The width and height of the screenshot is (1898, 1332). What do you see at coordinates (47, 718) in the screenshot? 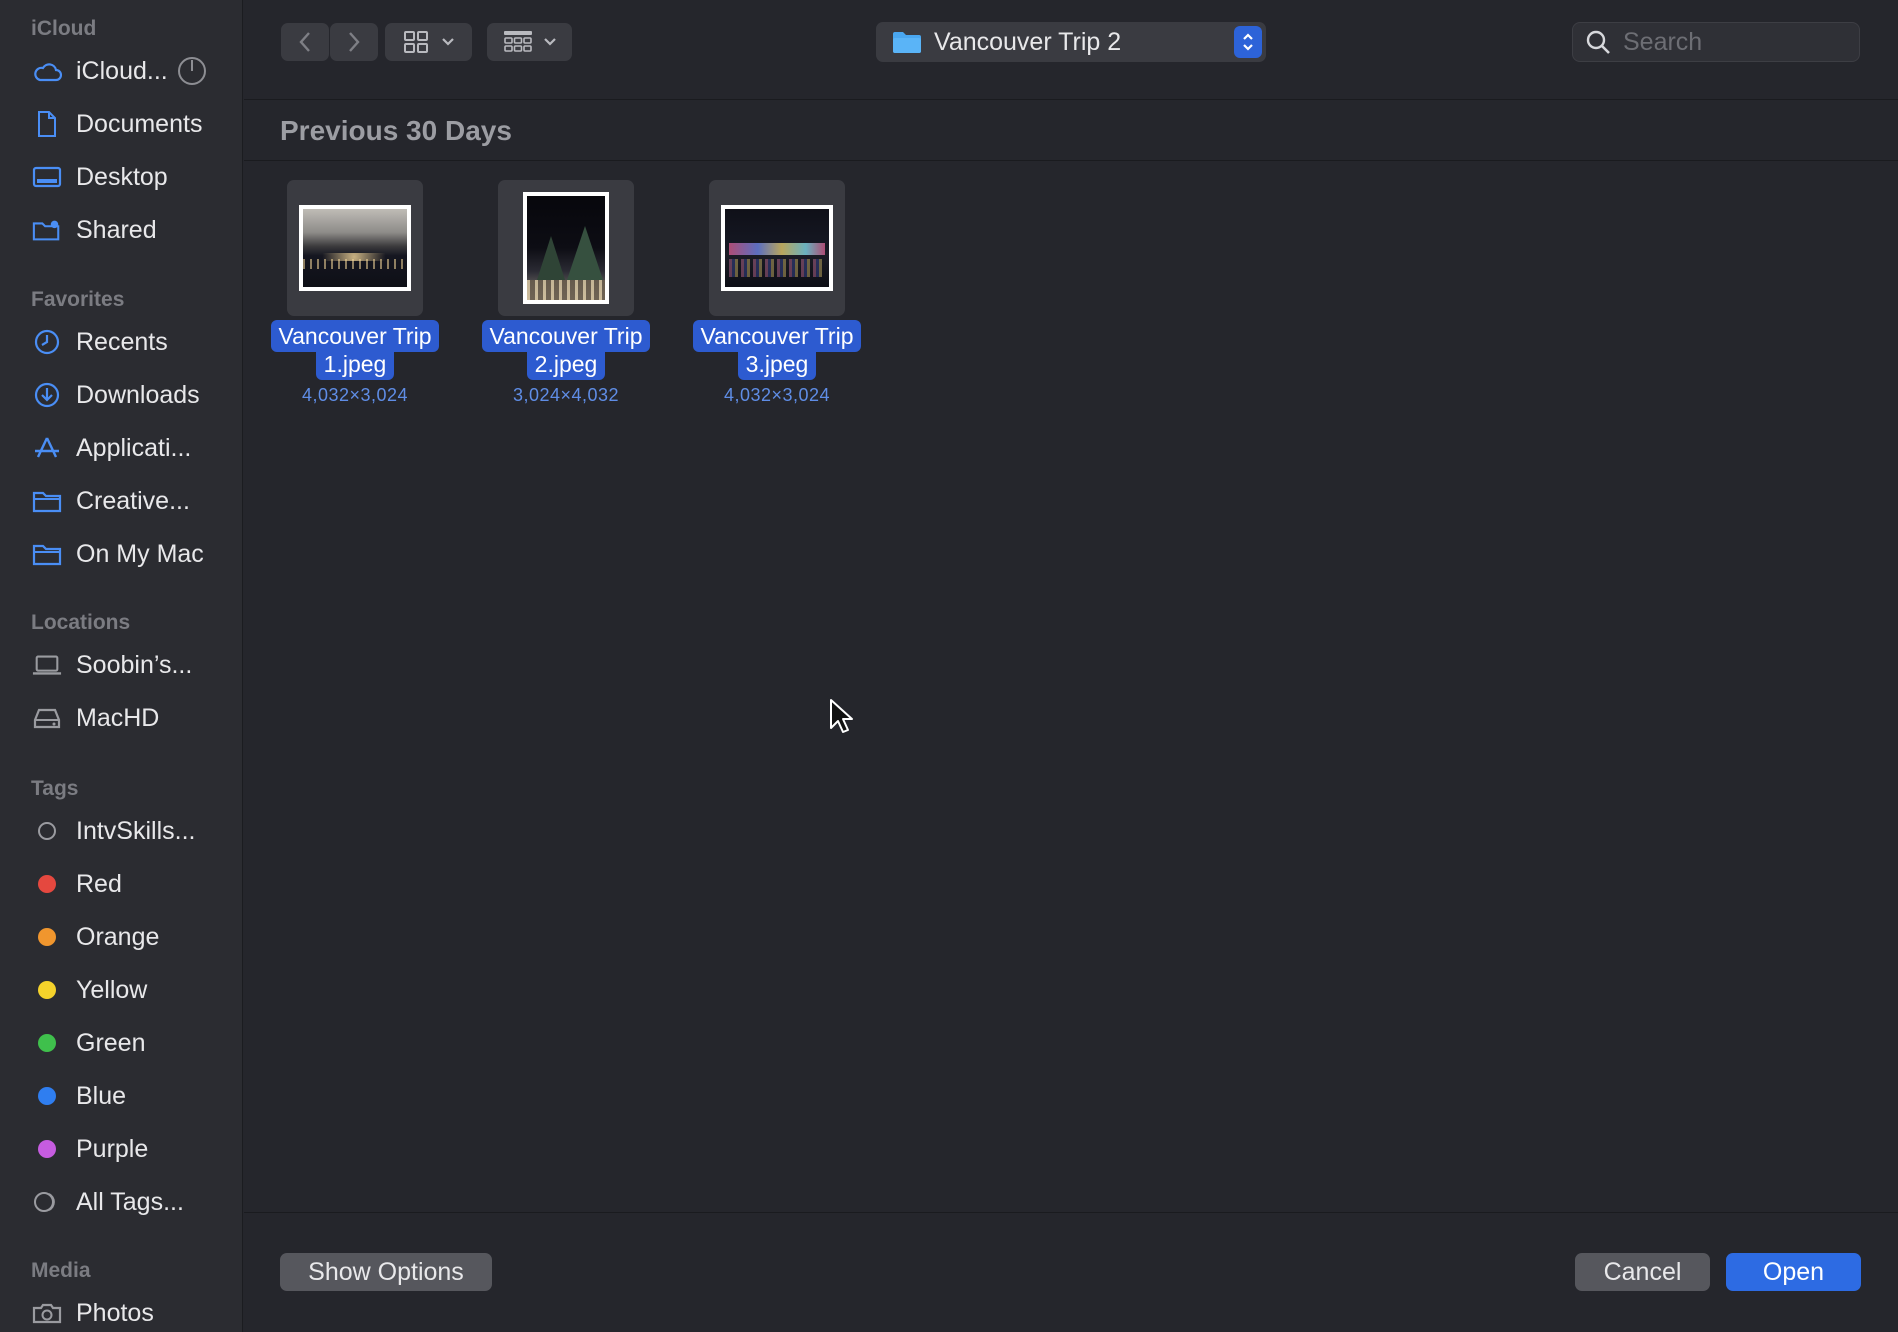
I see `drive-icon` at bounding box center [47, 718].